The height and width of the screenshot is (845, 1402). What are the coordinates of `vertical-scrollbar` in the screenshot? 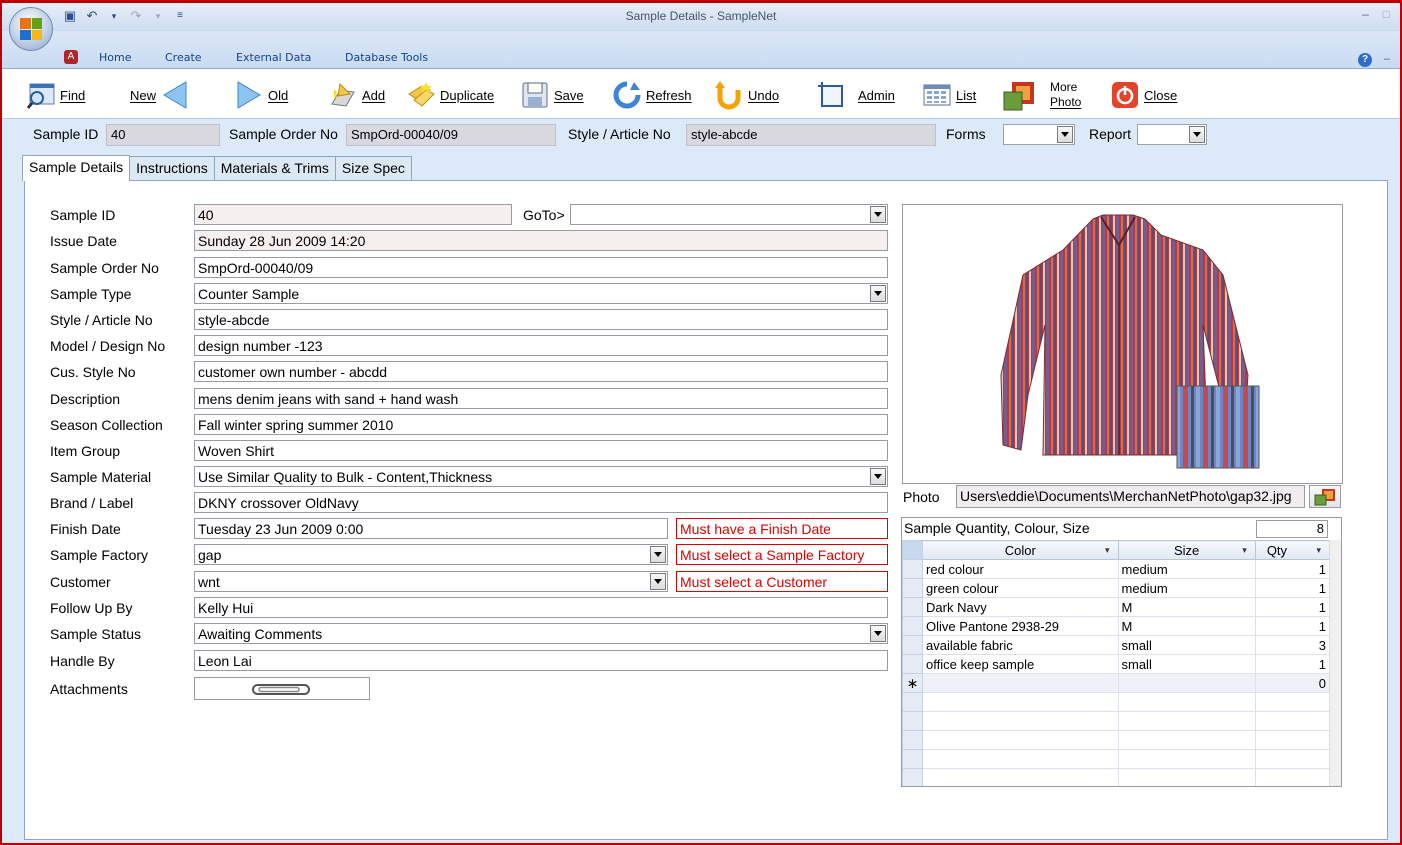 It's located at (1335, 663).